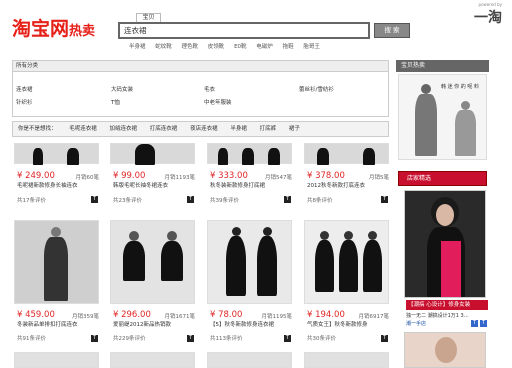 The image size is (512, 368). I want to click on product-price: ¥ 249.00, so click(36, 176).